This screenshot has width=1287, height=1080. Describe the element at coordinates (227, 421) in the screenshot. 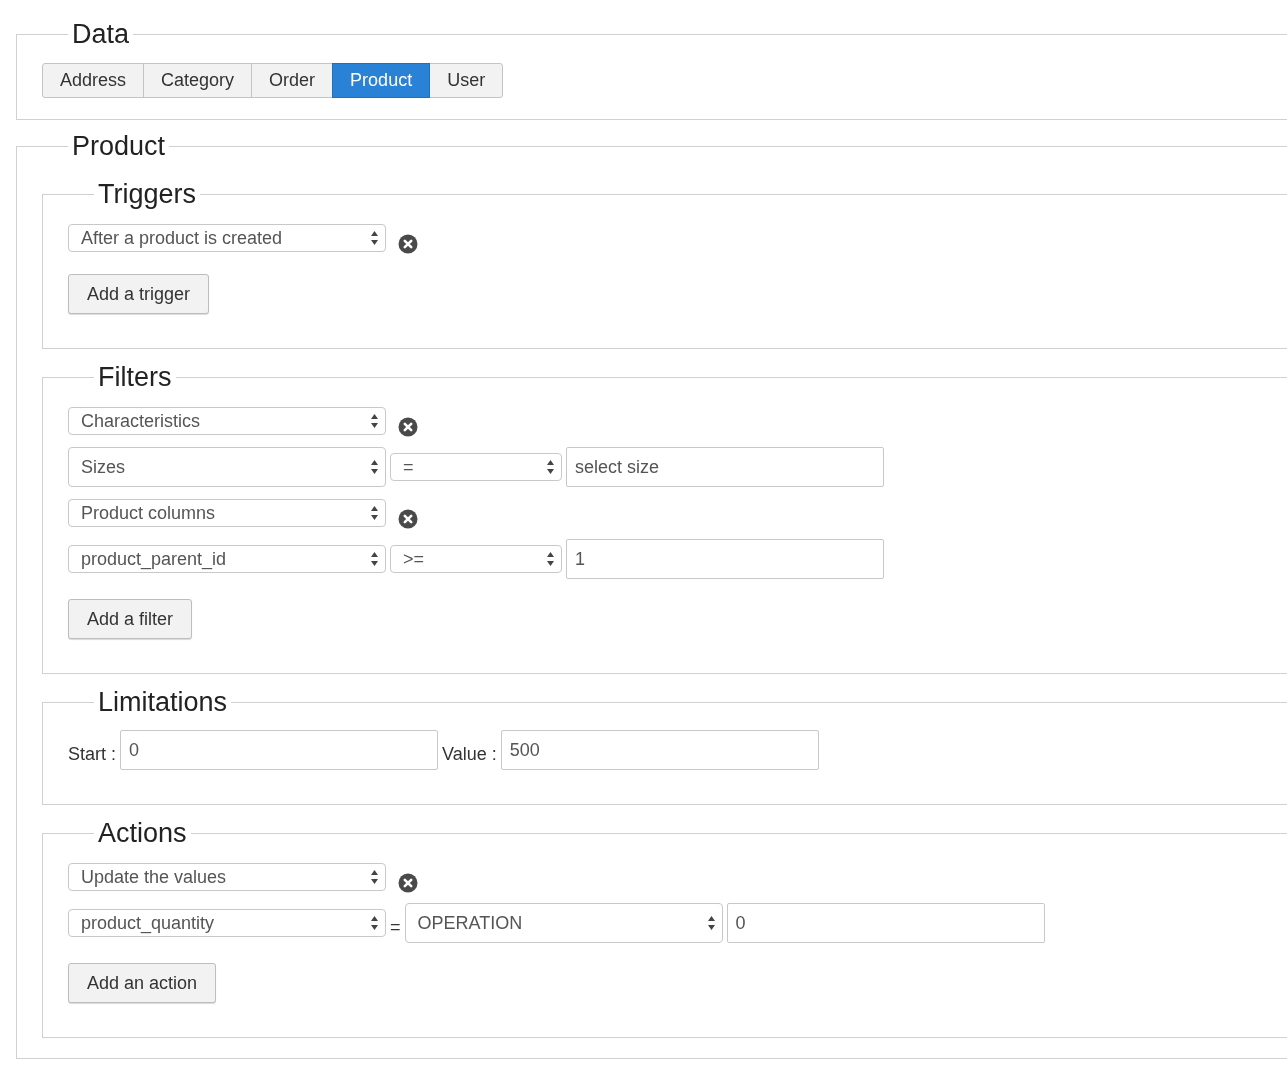

I see `dropdown: Characteristics` at that location.